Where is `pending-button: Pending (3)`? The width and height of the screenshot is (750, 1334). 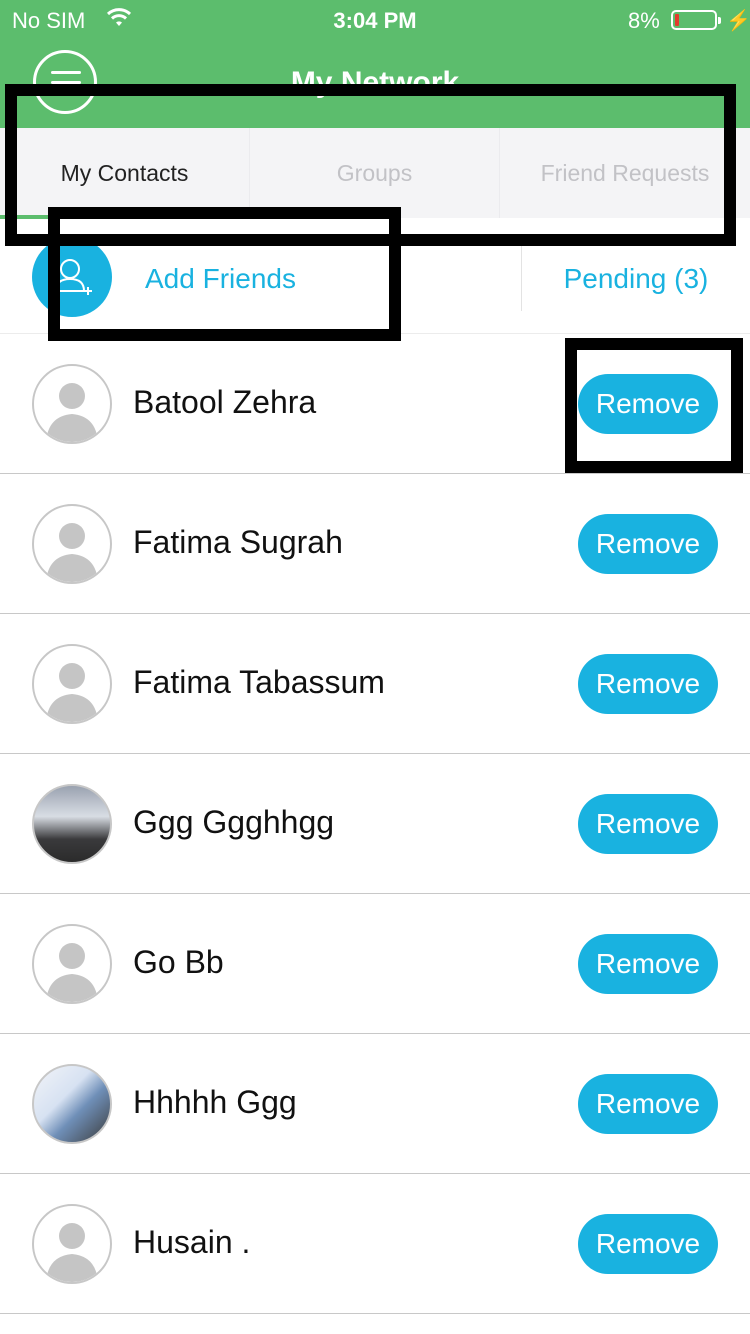
pending-button: Pending (3) is located at coordinates (636, 279).